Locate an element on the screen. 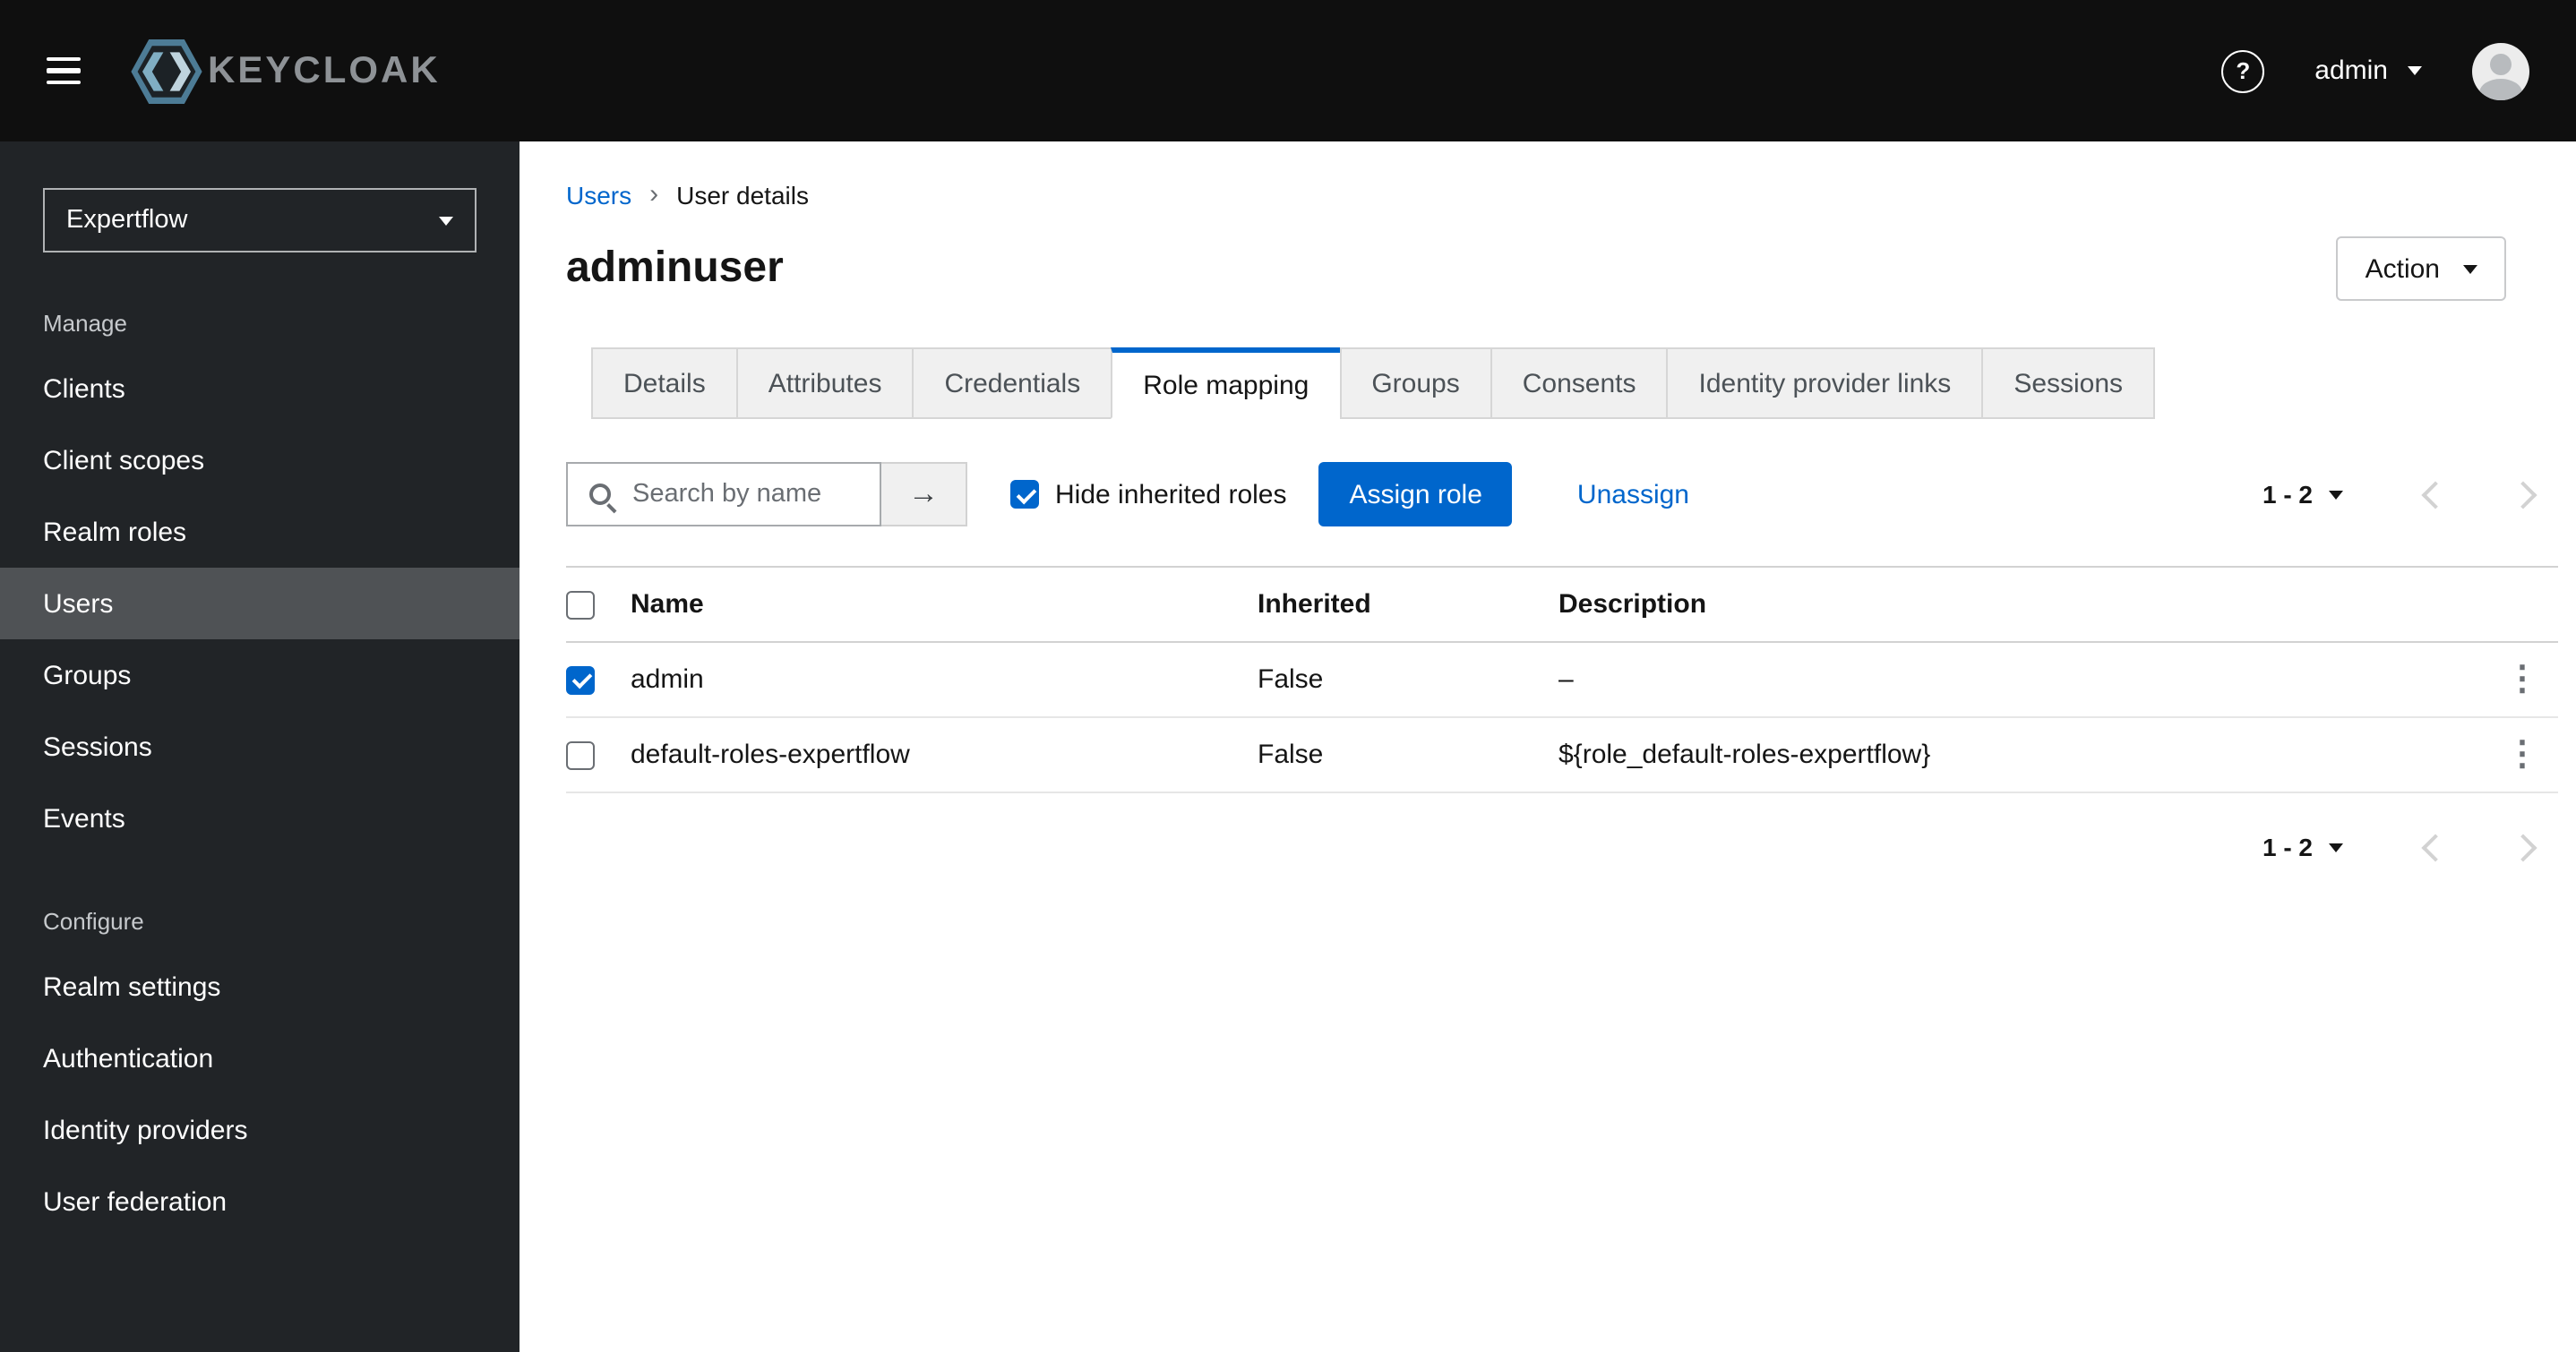 The width and height of the screenshot is (2576, 1352). search-submit-button: → is located at coordinates (924, 494).